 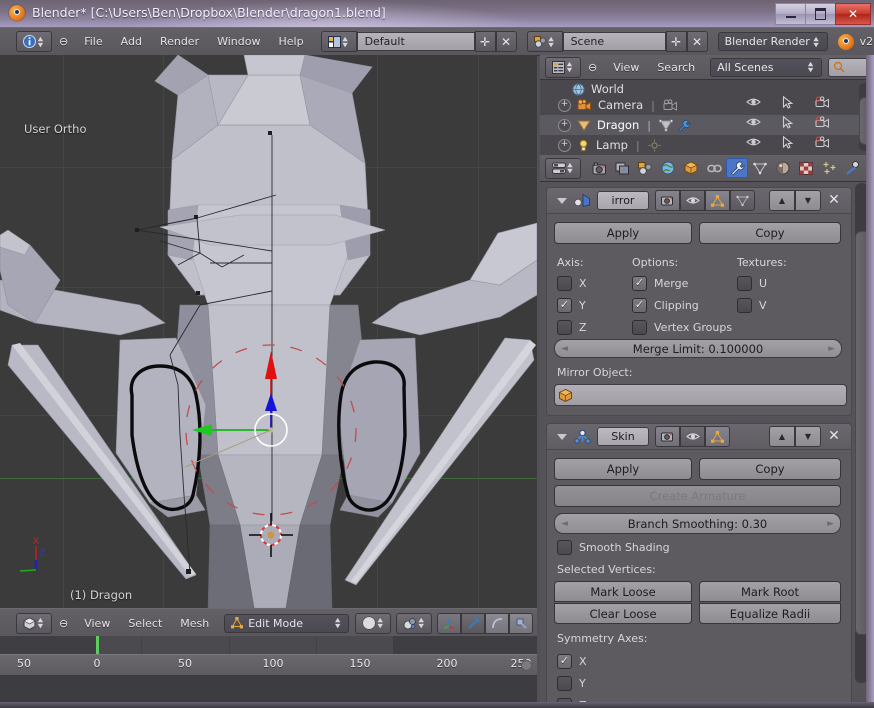 I want to click on mark-root-button: Mark Root, so click(x=770, y=591).